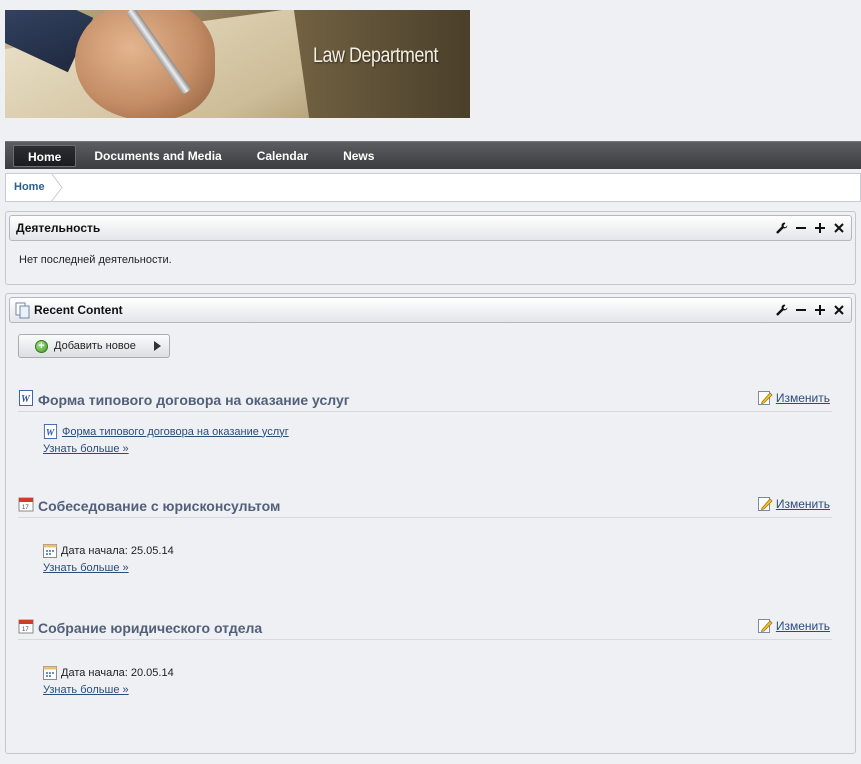  I want to click on event-start-date: Дата начала: 20.05.14, so click(108, 673).